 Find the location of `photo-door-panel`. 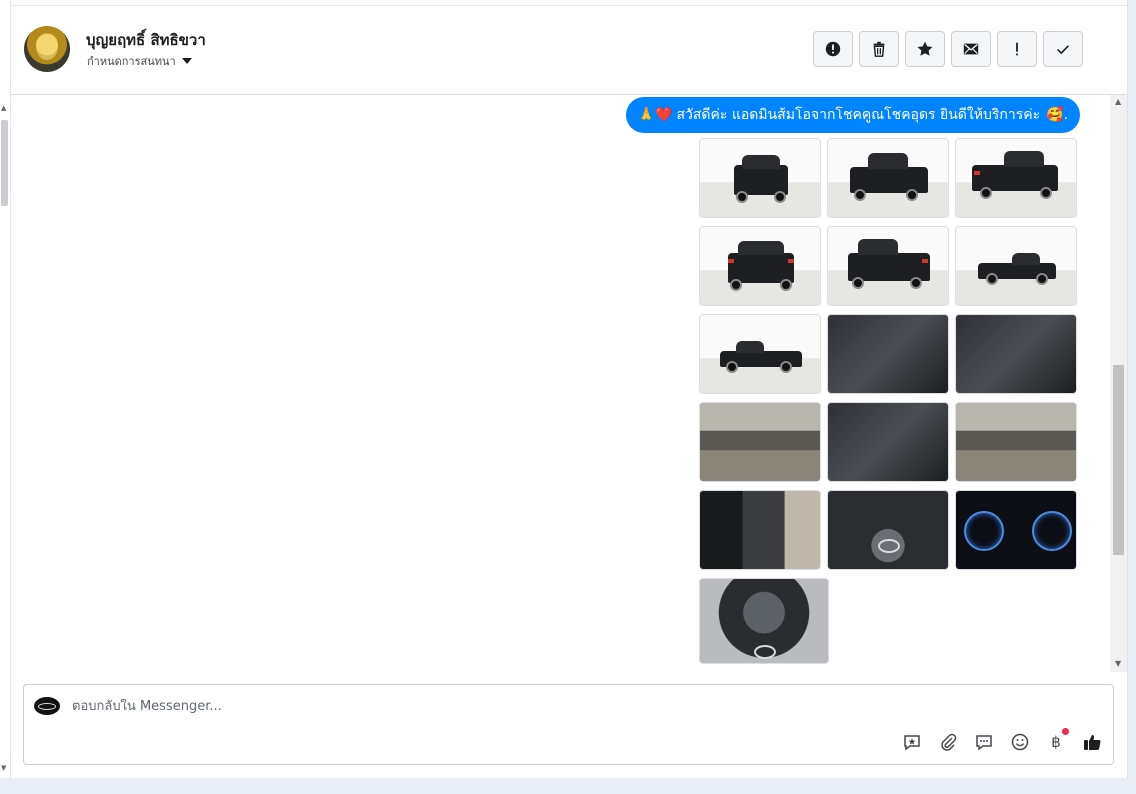

photo-door-panel is located at coordinates (760, 530).